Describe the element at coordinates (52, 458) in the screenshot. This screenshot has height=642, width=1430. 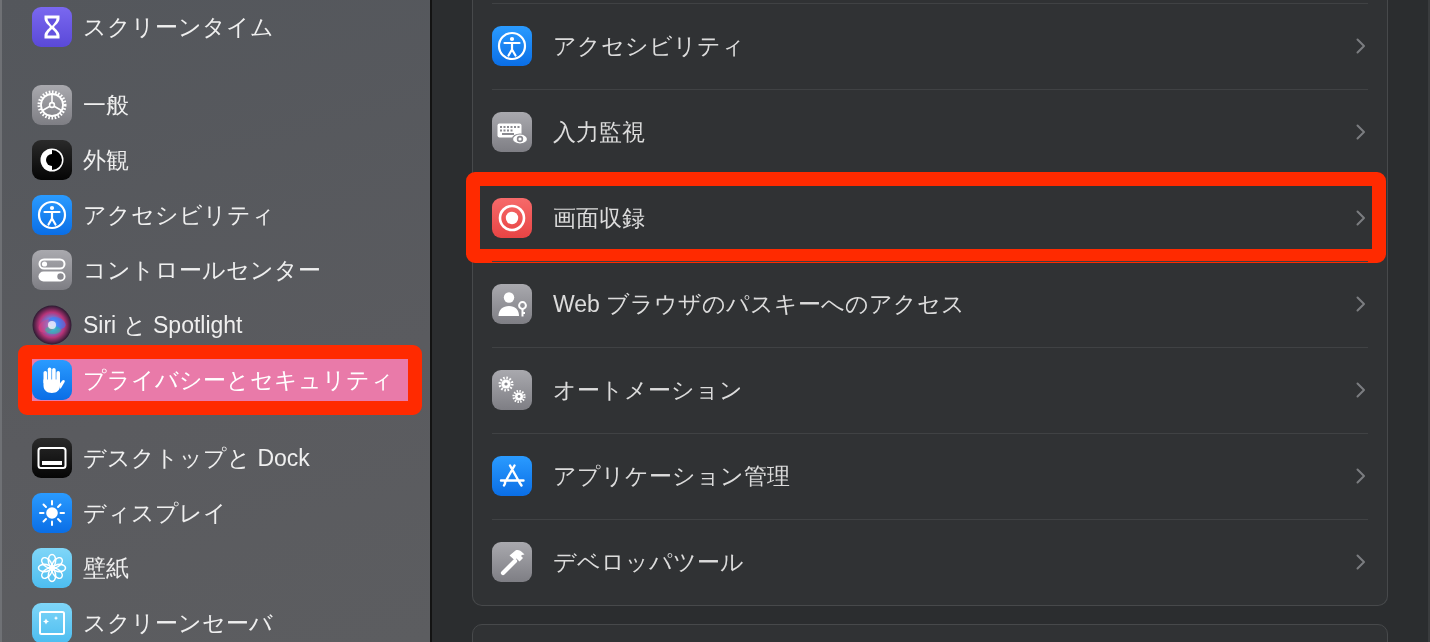
I see `dock-window-icon` at that location.